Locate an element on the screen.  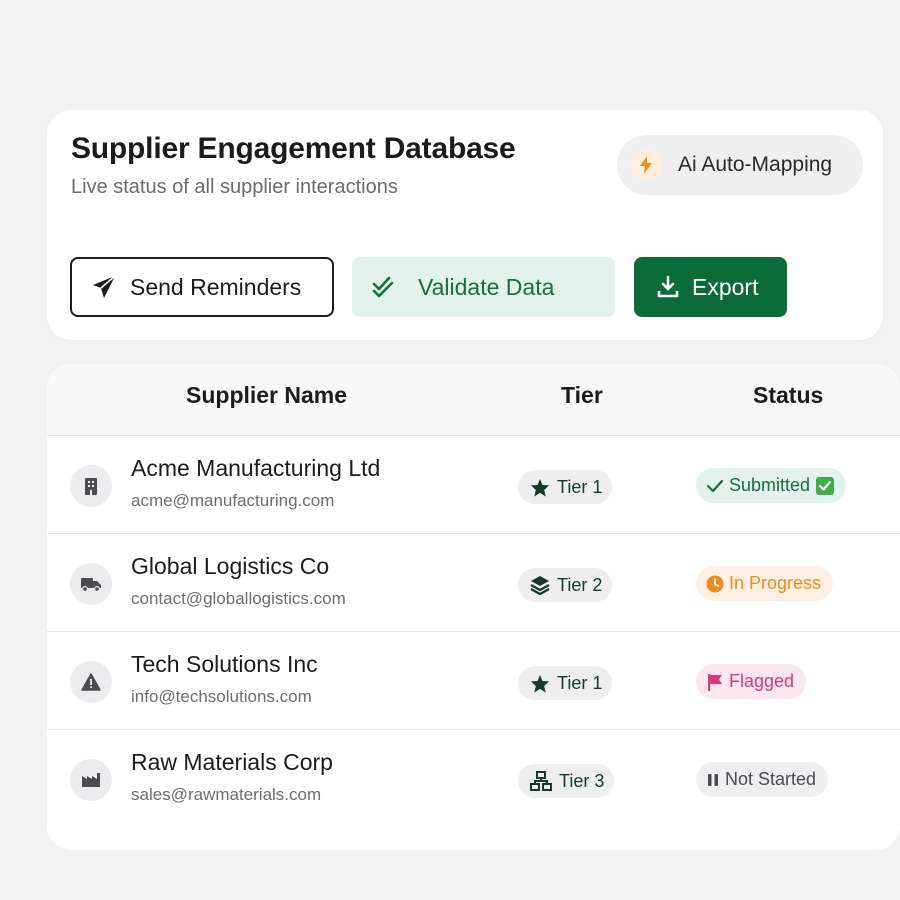
check-icon is located at coordinates (715, 486).